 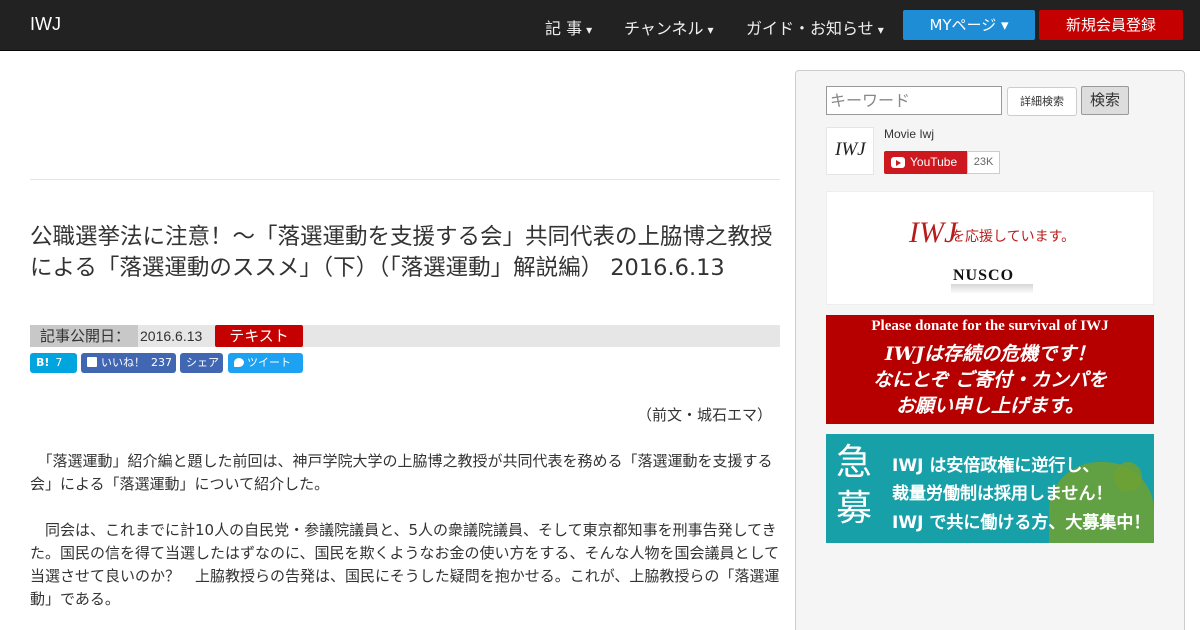 What do you see at coordinates (1042, 101) in the screenshot?
I see `advanced-search-button: 詳細検索` at bounding box center [1042, 101].